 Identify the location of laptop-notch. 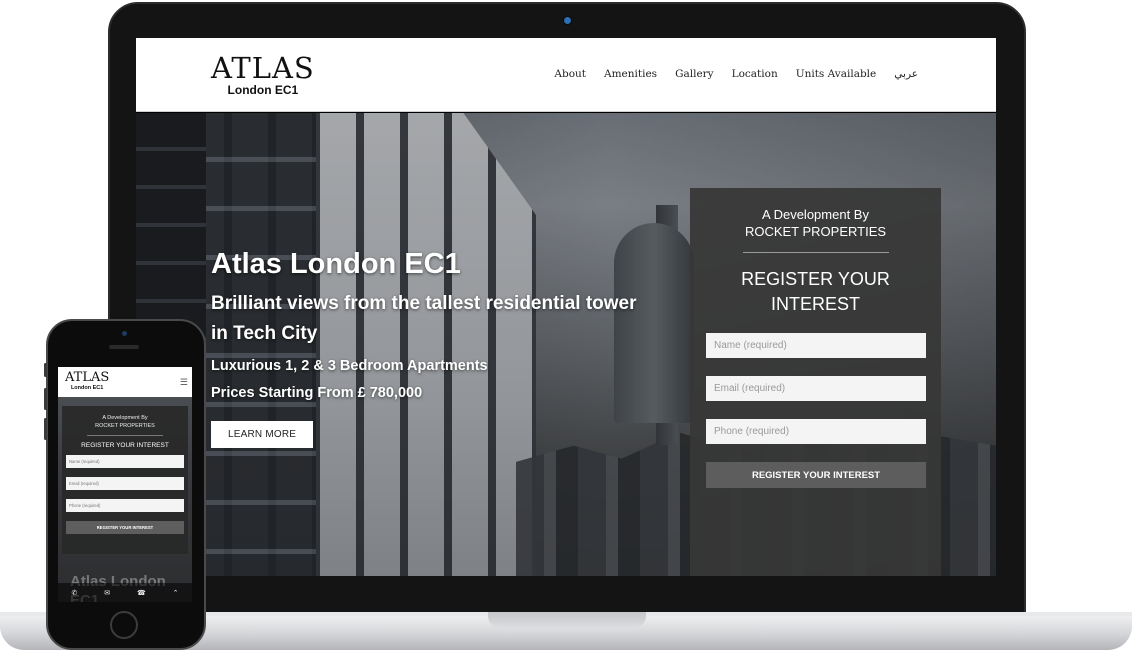
(567, 620).